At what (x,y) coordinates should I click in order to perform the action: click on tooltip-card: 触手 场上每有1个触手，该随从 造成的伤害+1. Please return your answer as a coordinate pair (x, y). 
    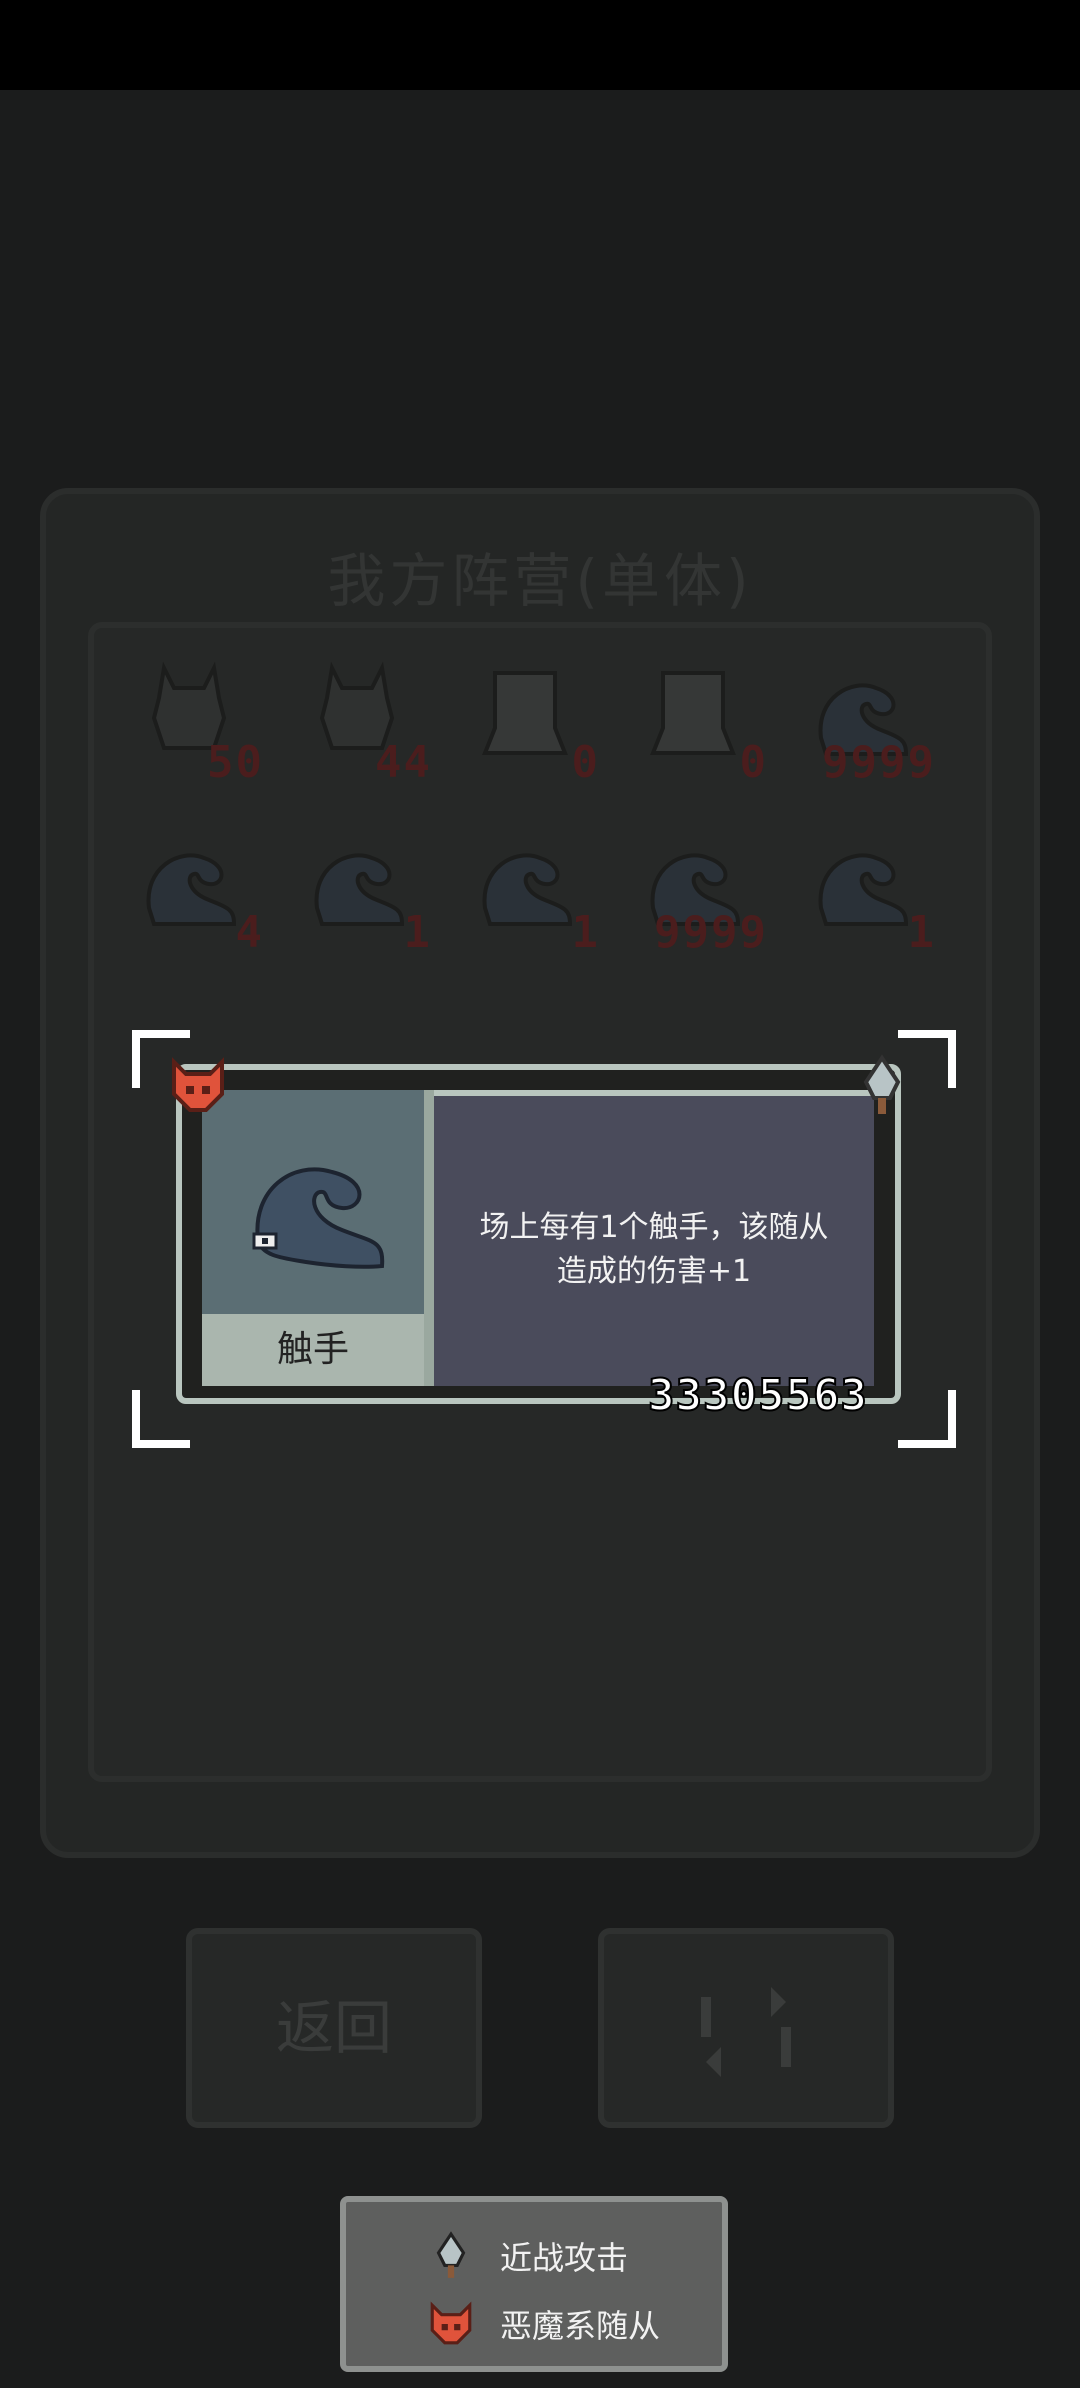
    Looking at the image, I should click on (538, 1234).